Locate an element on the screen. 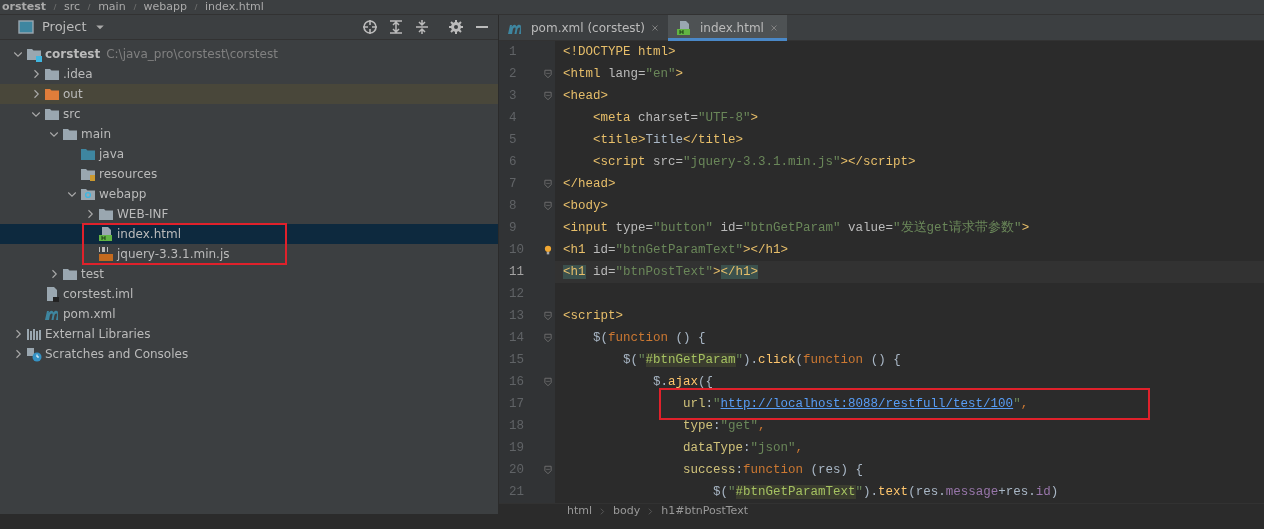  view-dropdown: Project is located at coordinates (74, 27).